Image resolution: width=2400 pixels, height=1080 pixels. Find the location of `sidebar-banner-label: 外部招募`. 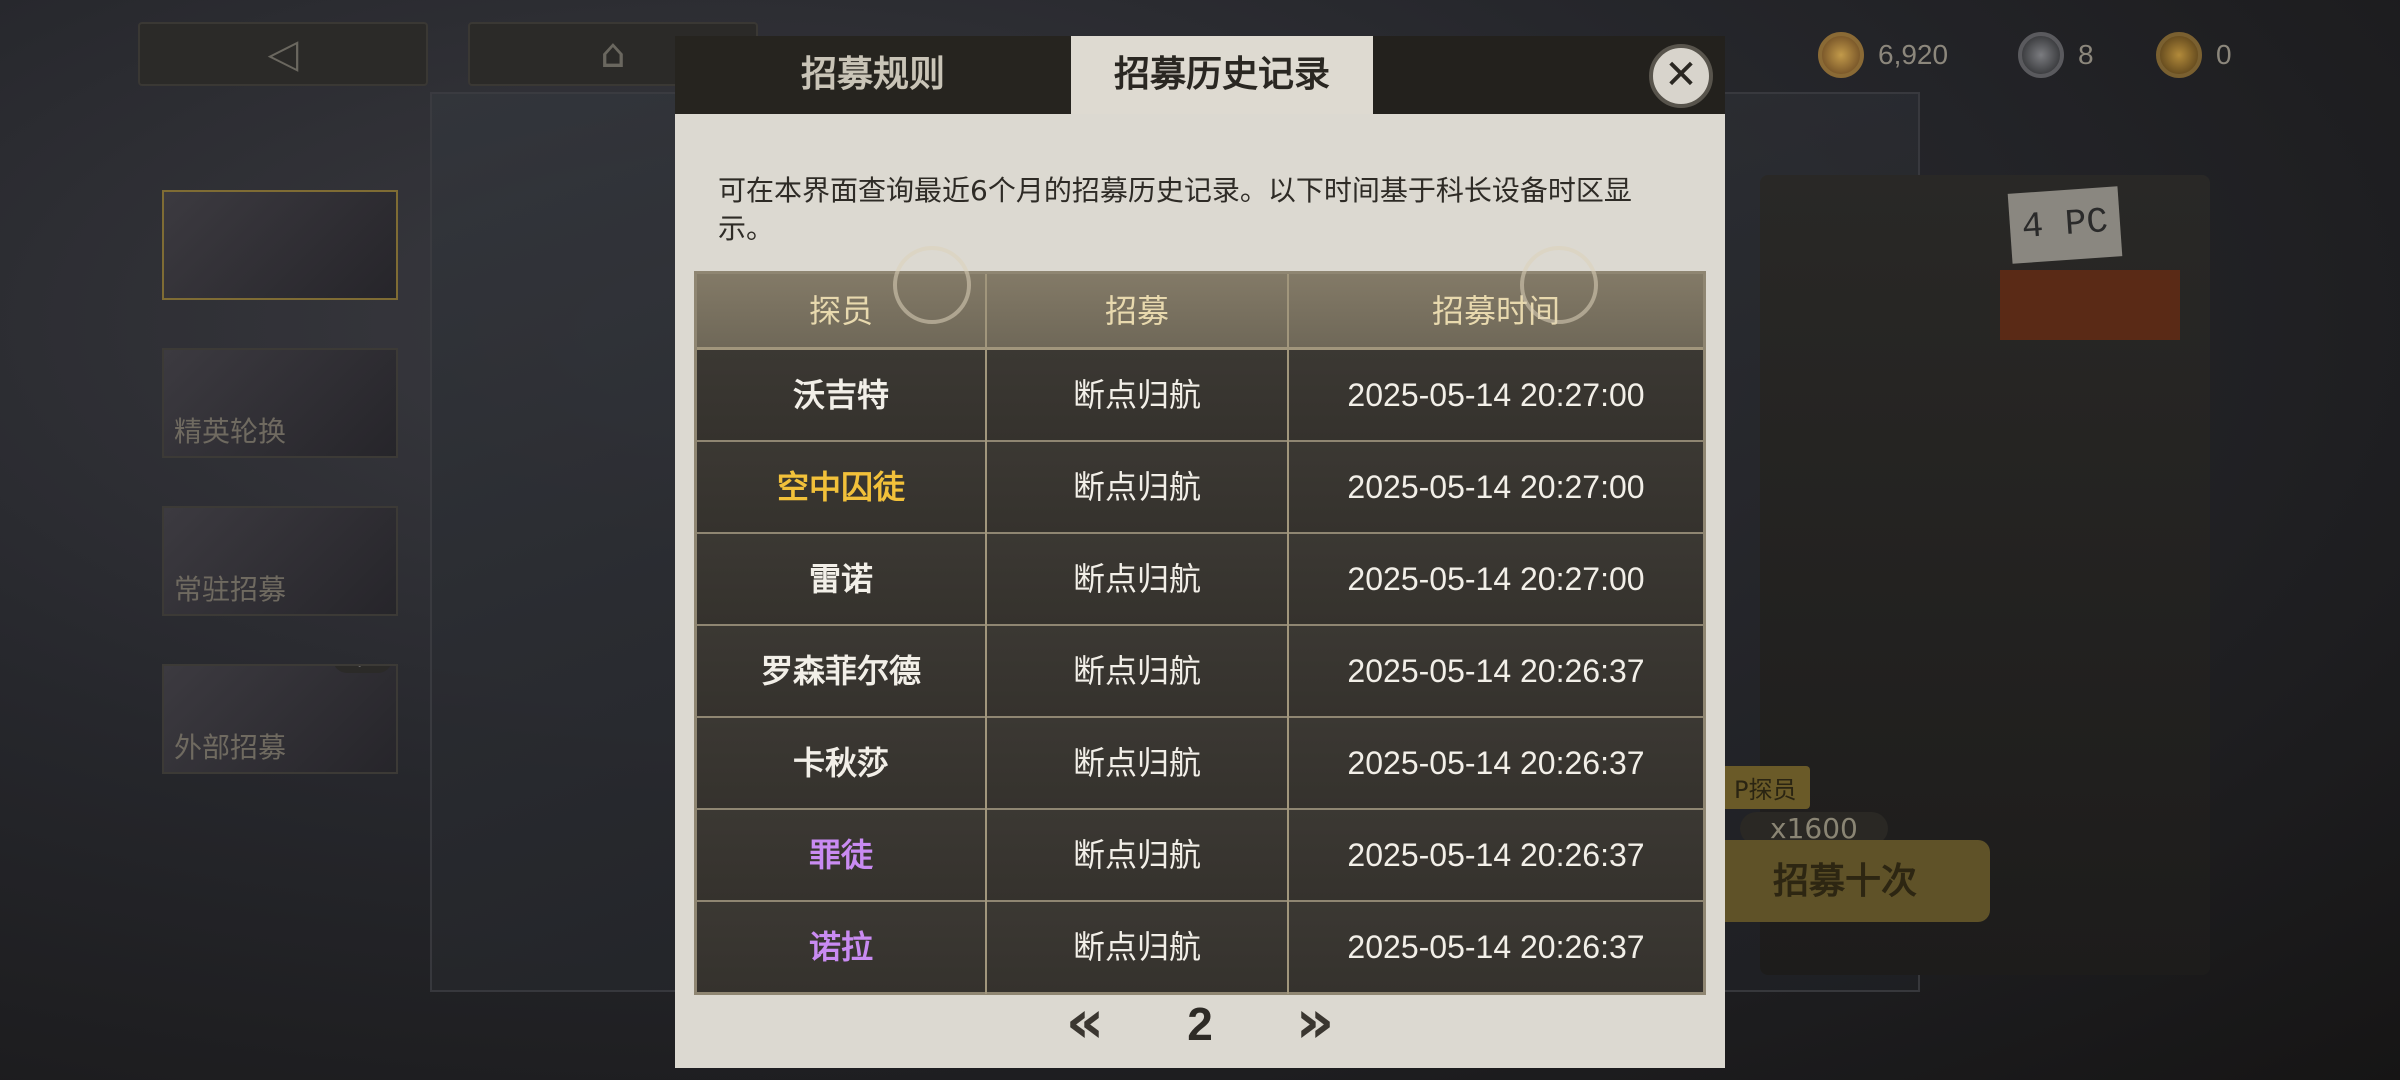

sidebar-banner-label: 外部招募 is located at coordinates (230, 747).